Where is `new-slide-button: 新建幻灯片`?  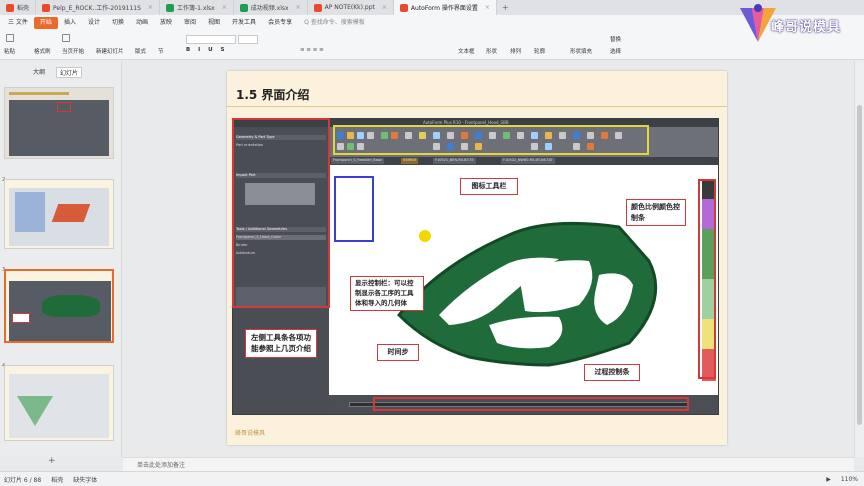 new-slide-button: 新建幻灯片 is located at coordinates (110, 51).